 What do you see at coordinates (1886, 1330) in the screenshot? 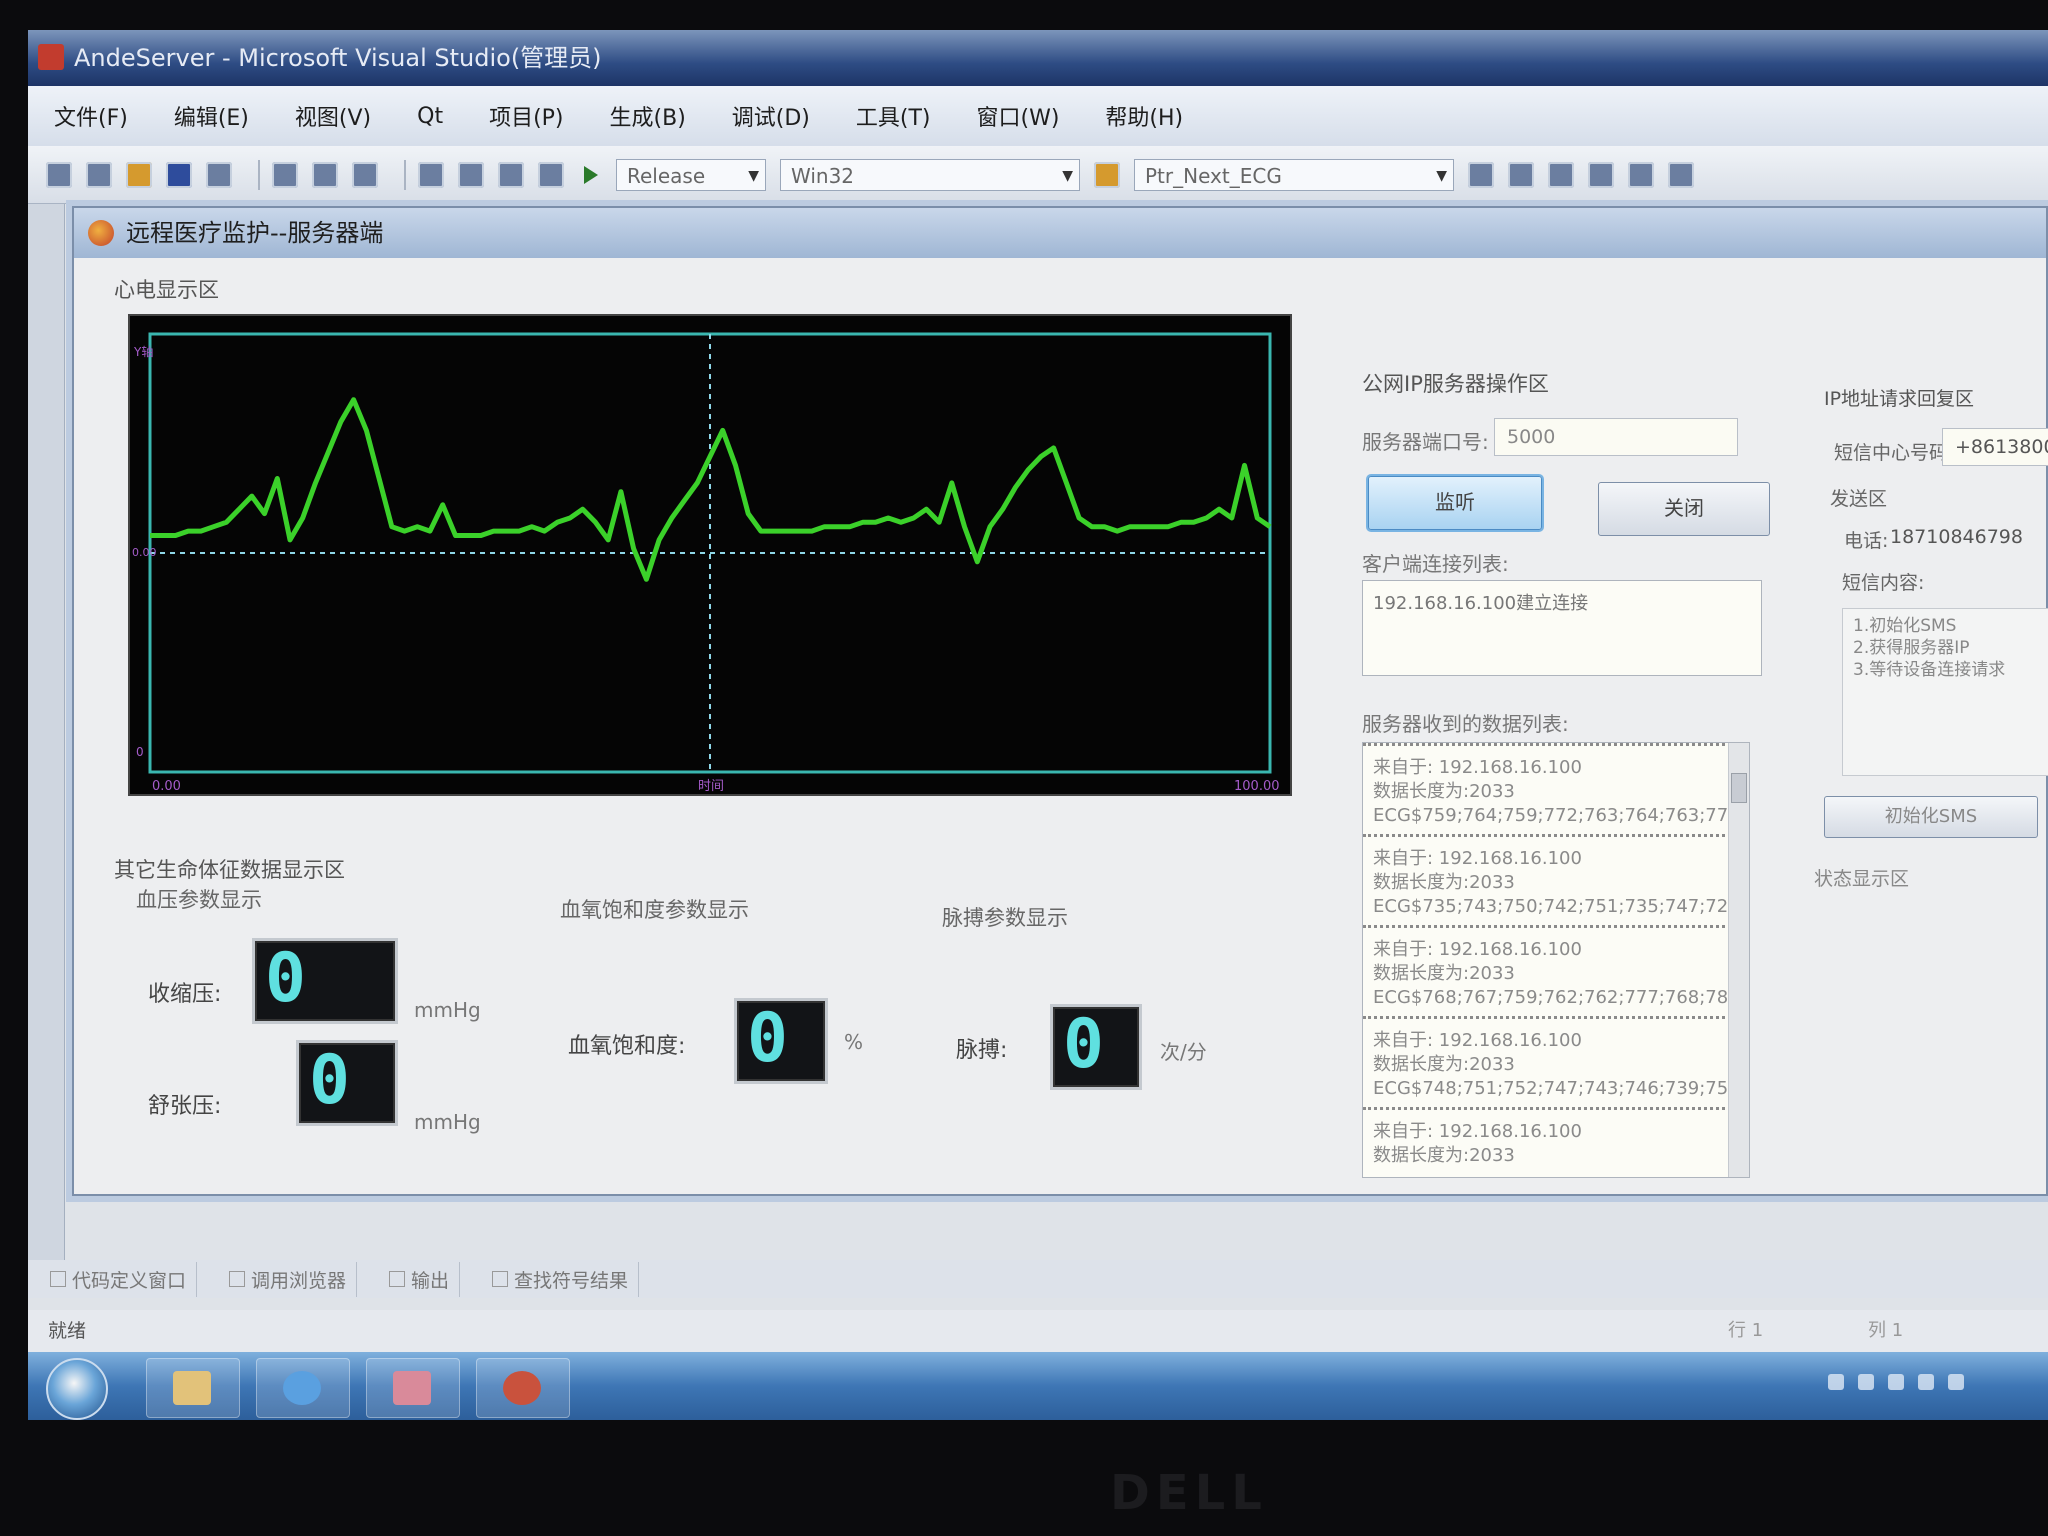
I see `status-column: 列 1` at bounding box center [1886, 1330].